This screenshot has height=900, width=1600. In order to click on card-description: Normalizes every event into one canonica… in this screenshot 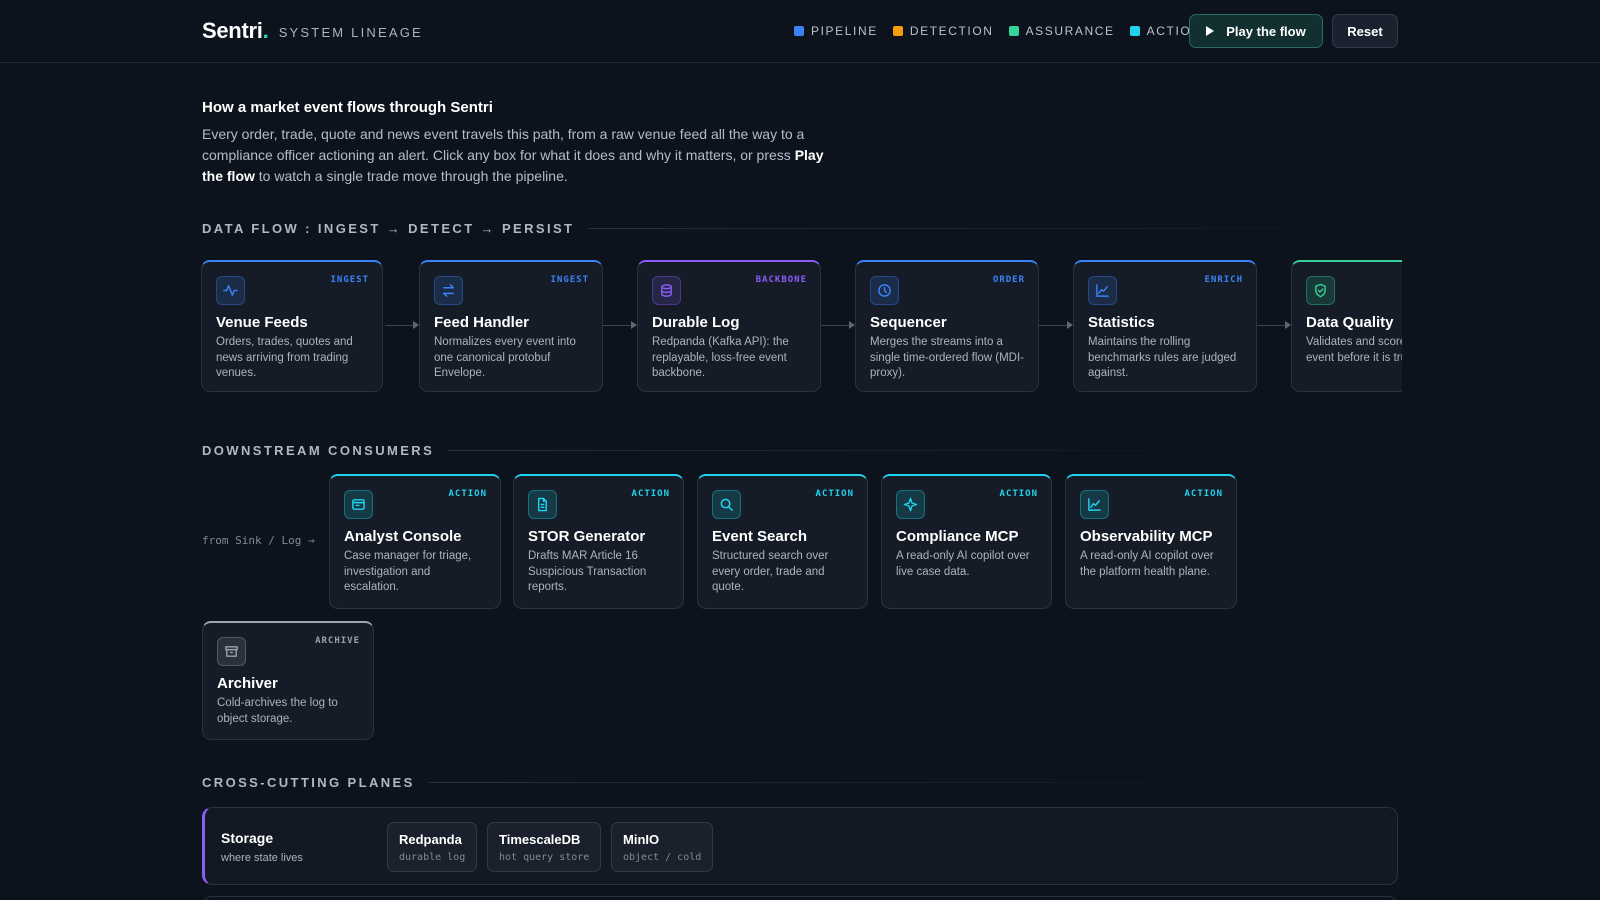, I will do `click(505, 357)`.